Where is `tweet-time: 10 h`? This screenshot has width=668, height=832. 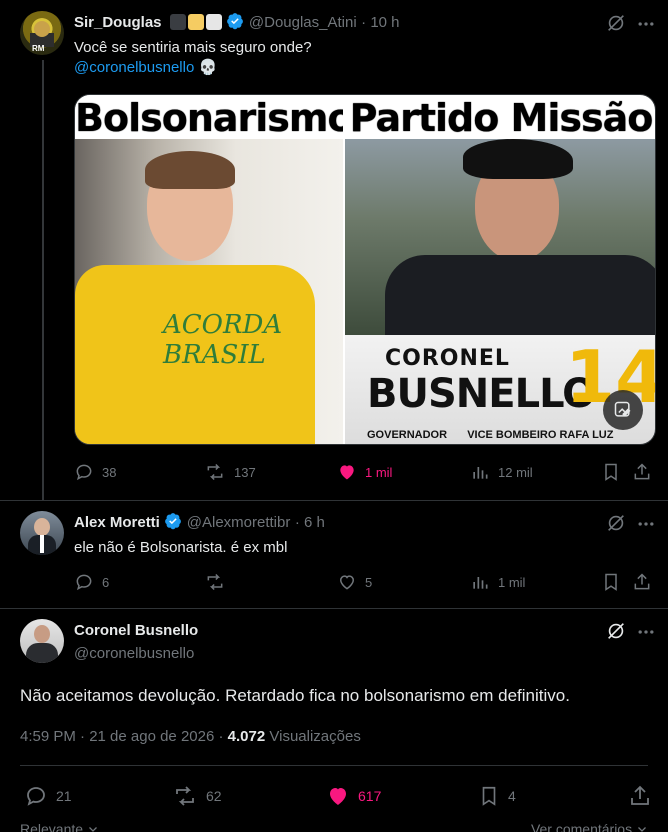 tweet-time: 10 h is located at coordinates (384, 22).